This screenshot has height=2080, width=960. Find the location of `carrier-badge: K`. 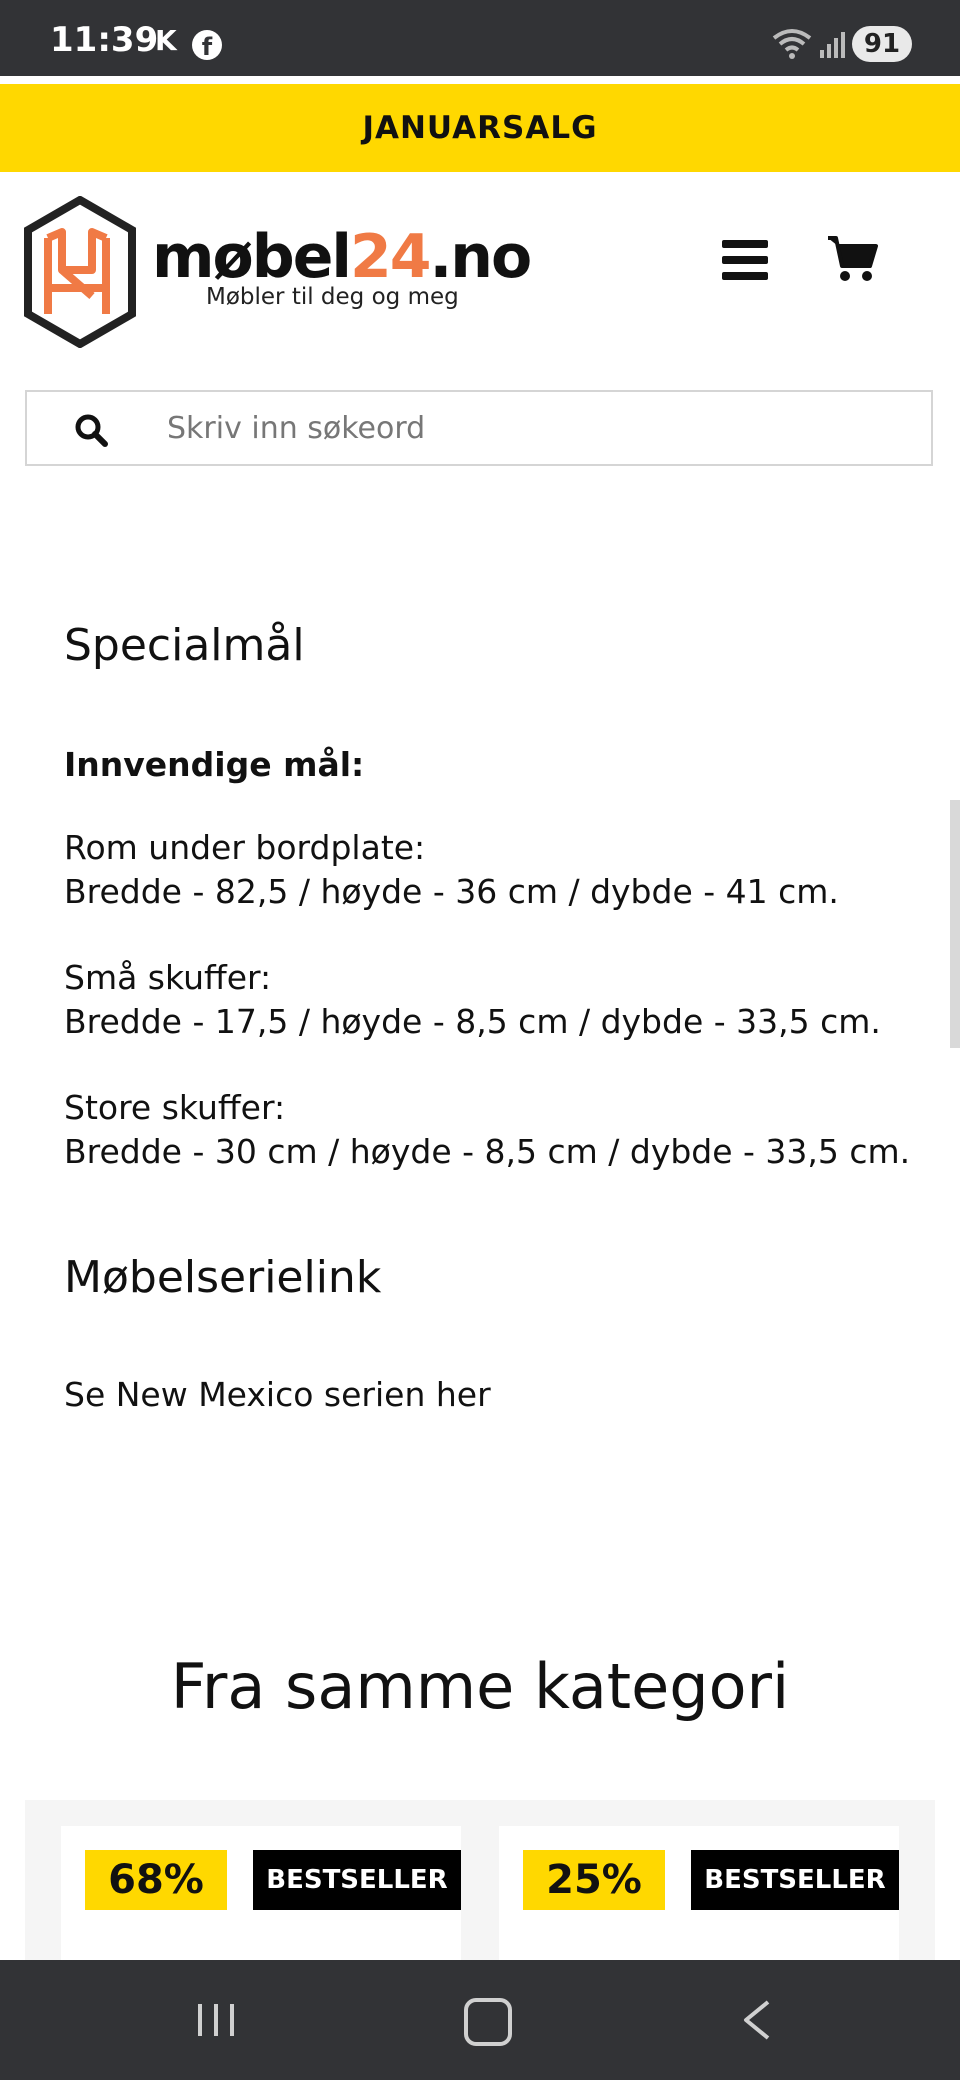

carrier-badge: K is located at coordinates (166, 40).